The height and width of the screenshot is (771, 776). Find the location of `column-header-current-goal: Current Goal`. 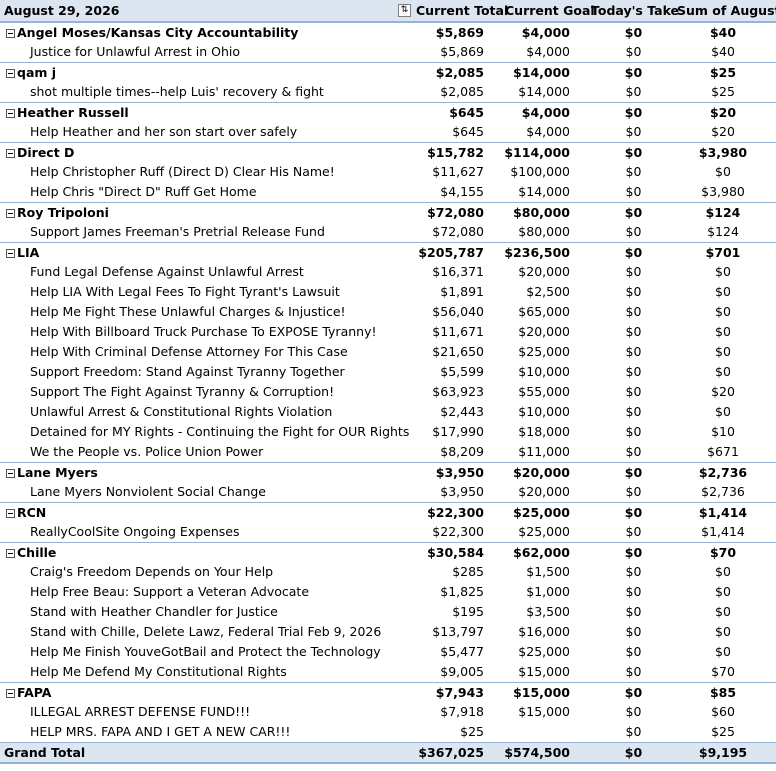

column-header-current-goal: Current Goal is located at coordinates (550, 10).